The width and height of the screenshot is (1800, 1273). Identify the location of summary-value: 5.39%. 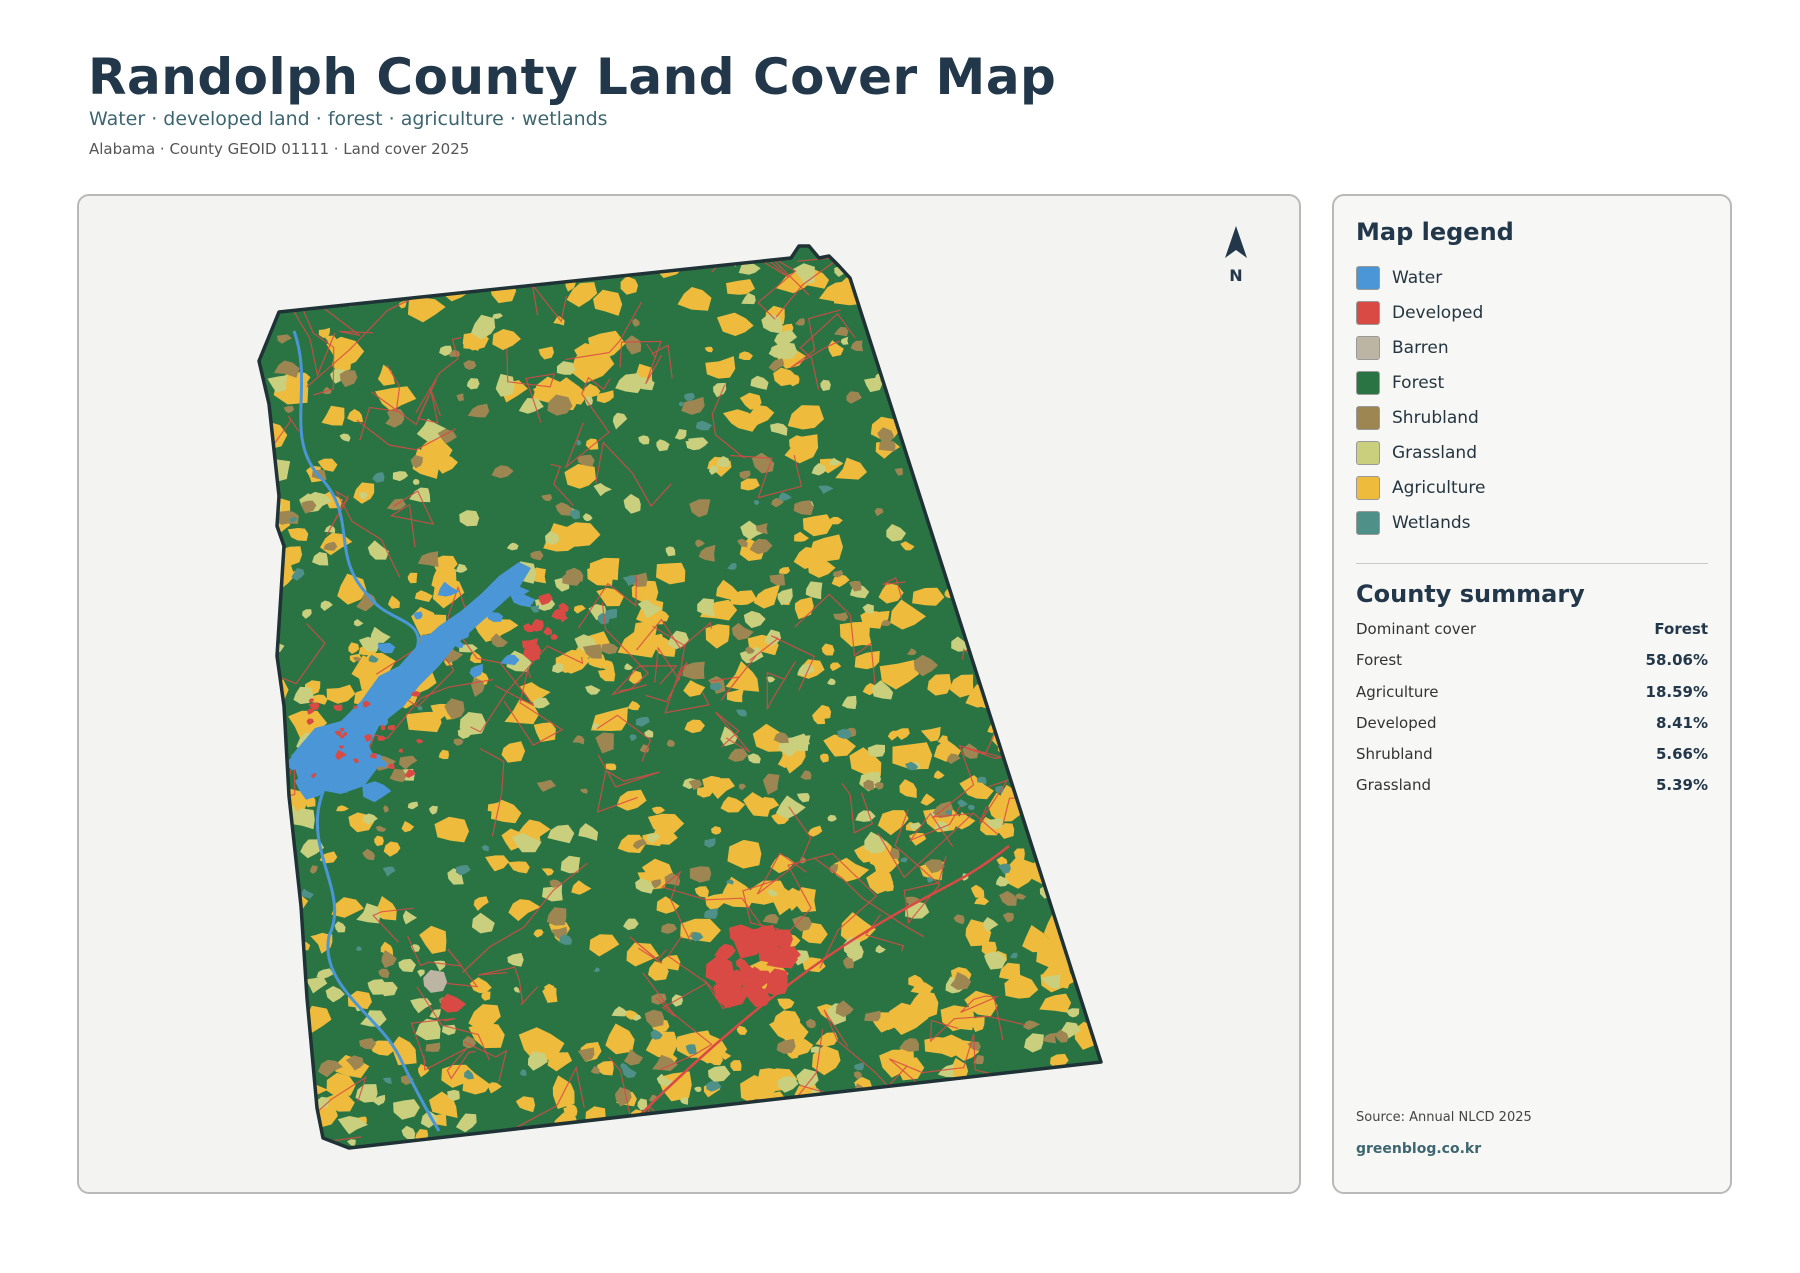
(1681, 785).